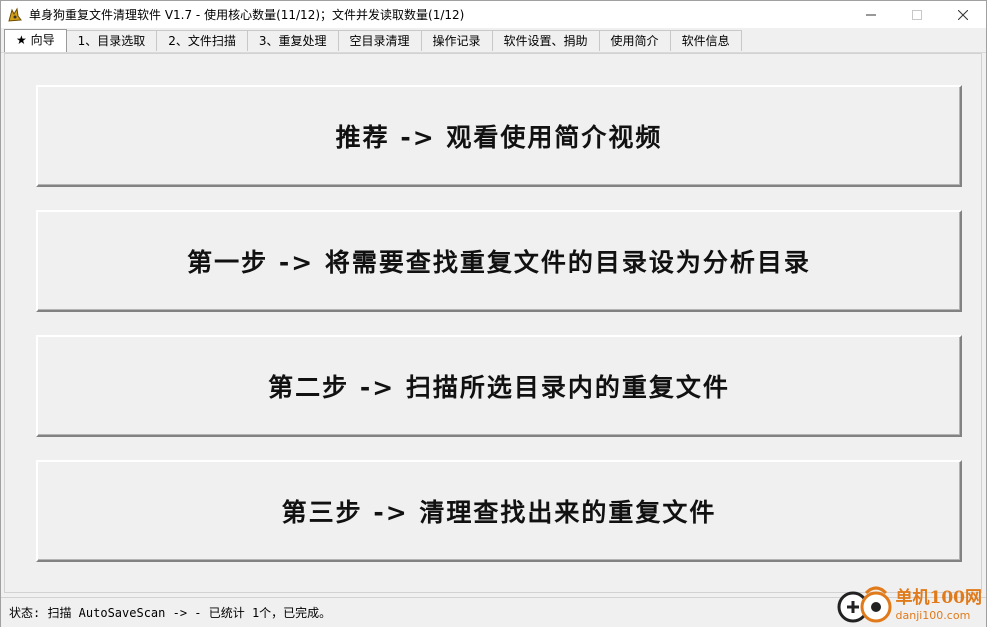  What do you see at coordinates (933, 615) in the screenshot?
I see `watermark-en: danji100.com` at bounding box center [933, 615].